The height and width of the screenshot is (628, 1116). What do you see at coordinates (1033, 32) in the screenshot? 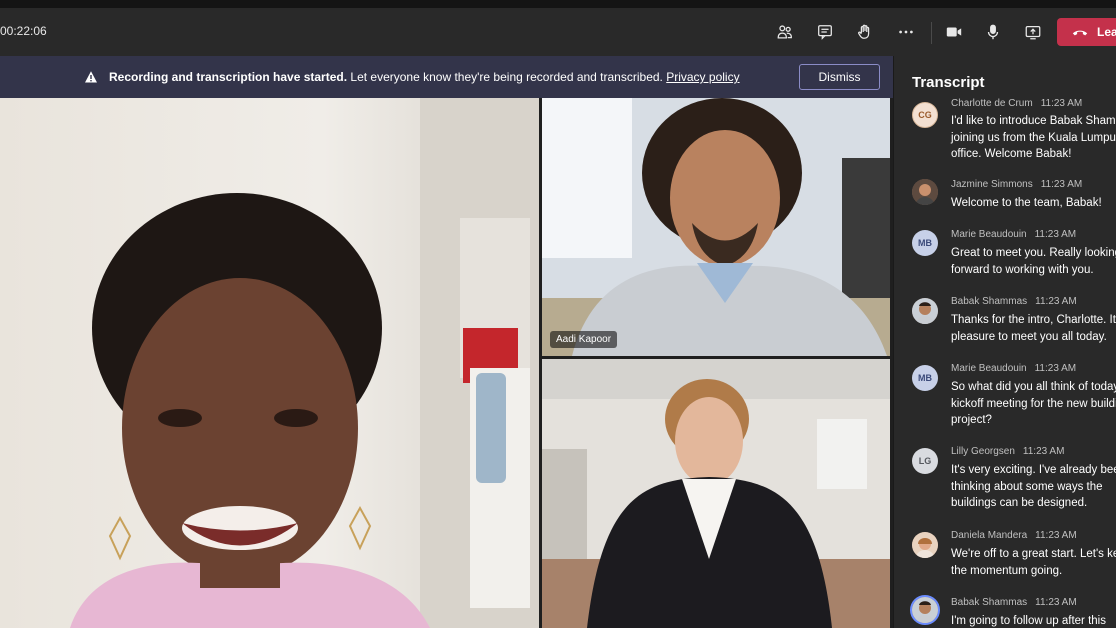
I see `share-icon` at bounding box center [1033, 32].